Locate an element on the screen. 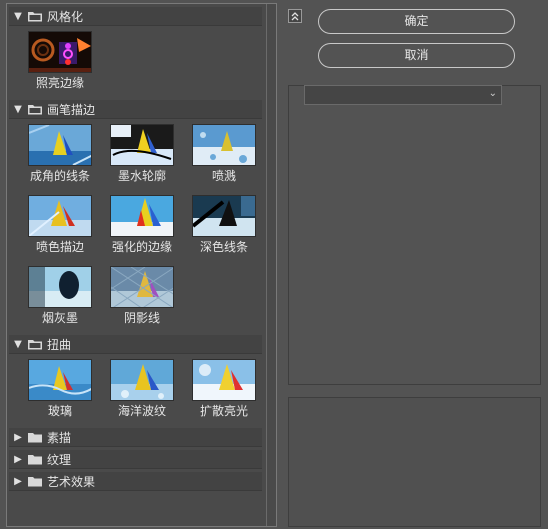  filter-thumb-sprayed-strokes is located at coordinates (60, 216).